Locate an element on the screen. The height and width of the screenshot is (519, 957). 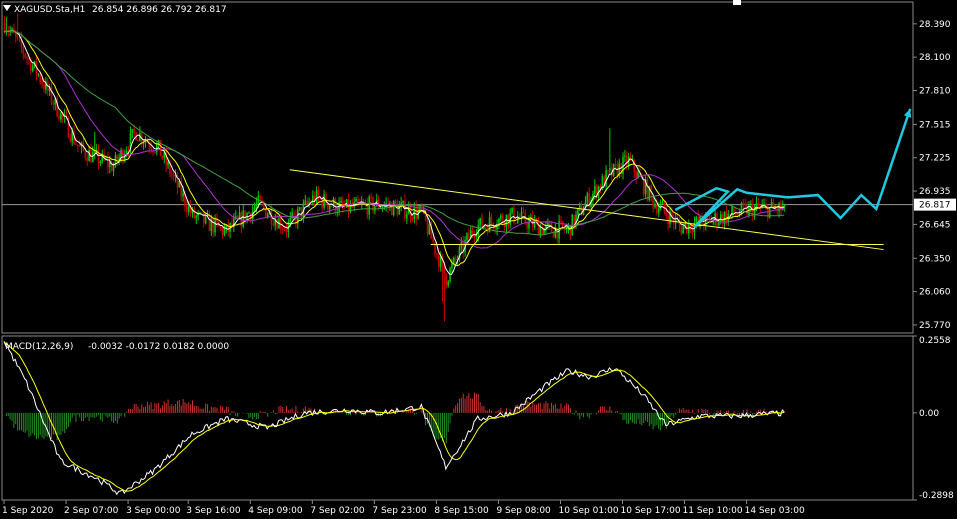
price-tick-label: 26.350 is located at coordinates (935, 259).